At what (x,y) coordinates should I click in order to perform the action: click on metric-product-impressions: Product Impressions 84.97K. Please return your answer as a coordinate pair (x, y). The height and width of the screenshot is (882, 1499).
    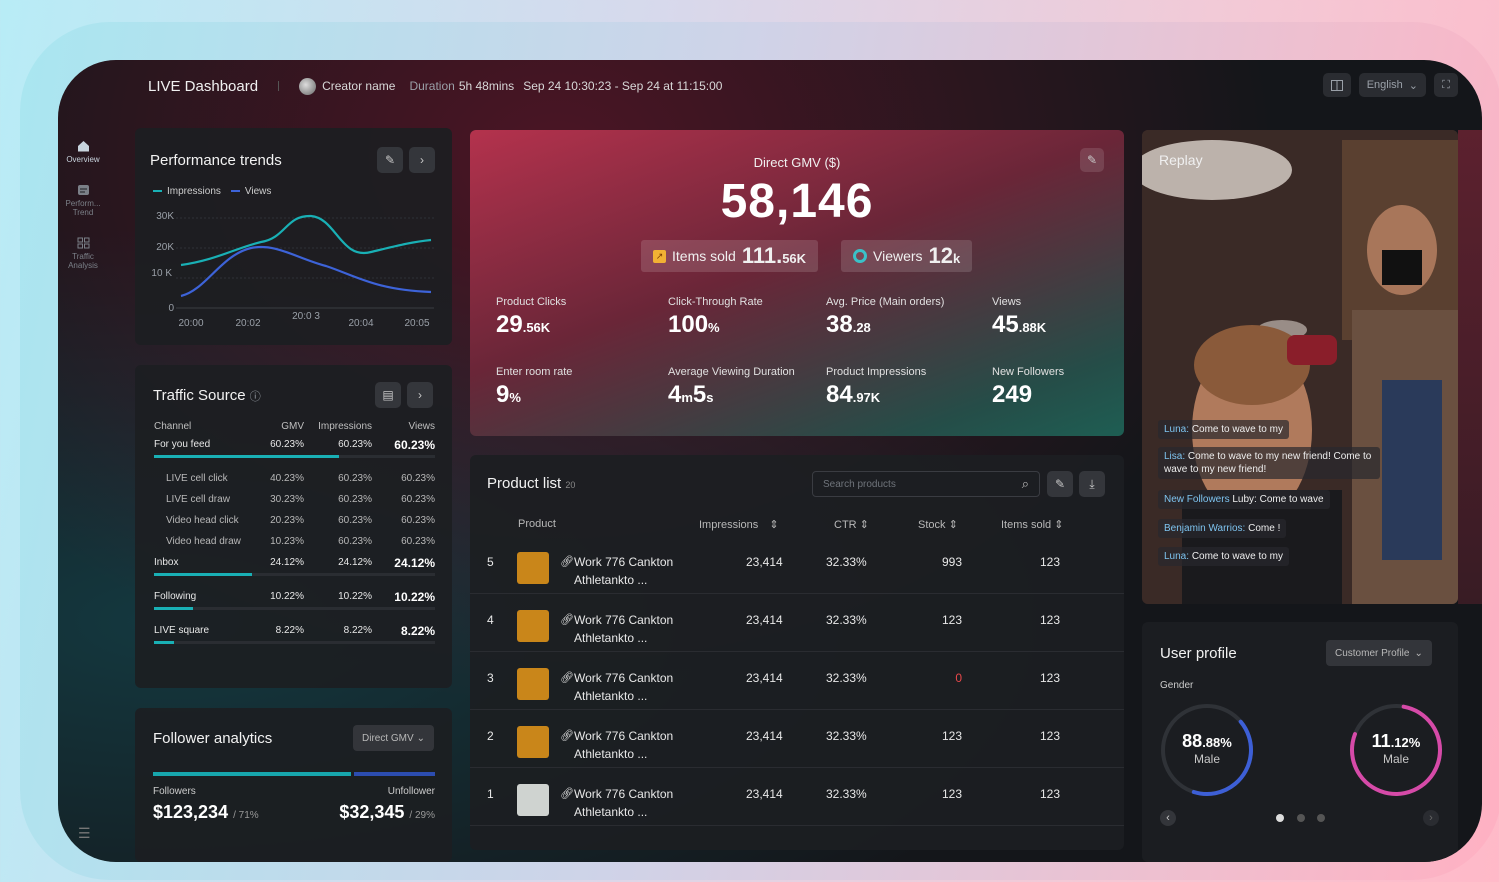
    Looking at the image, I should click on (876, 387).